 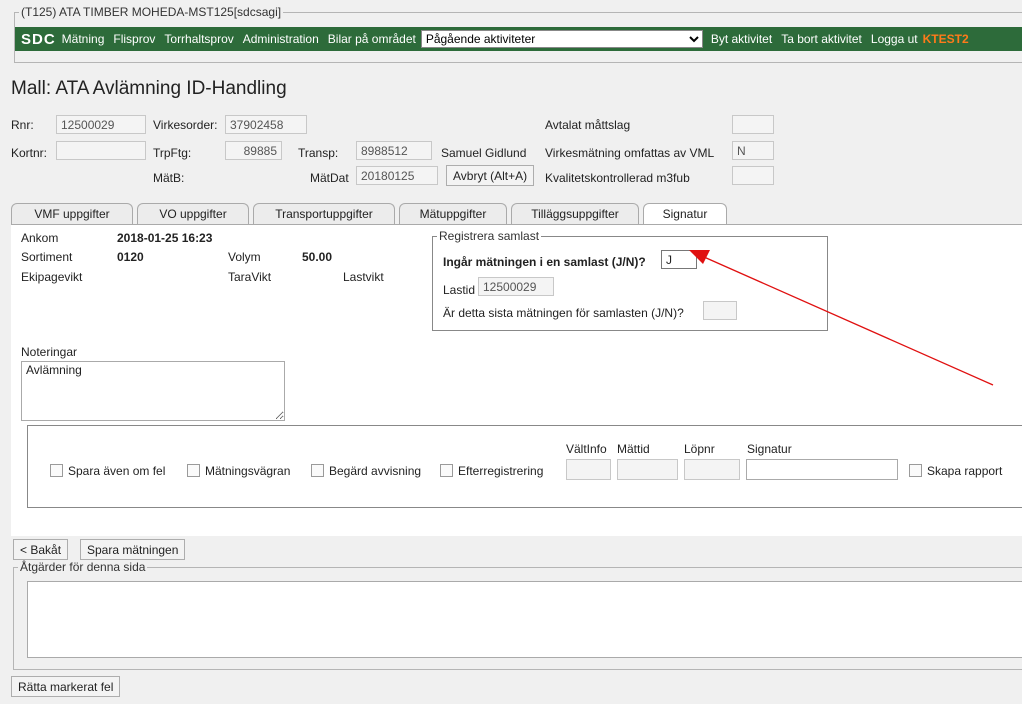 What do you see at coordinates (484, 153) in the screenshot?
I see `transp-name: Samuel Gidlund` at bounding box center [484, 153].